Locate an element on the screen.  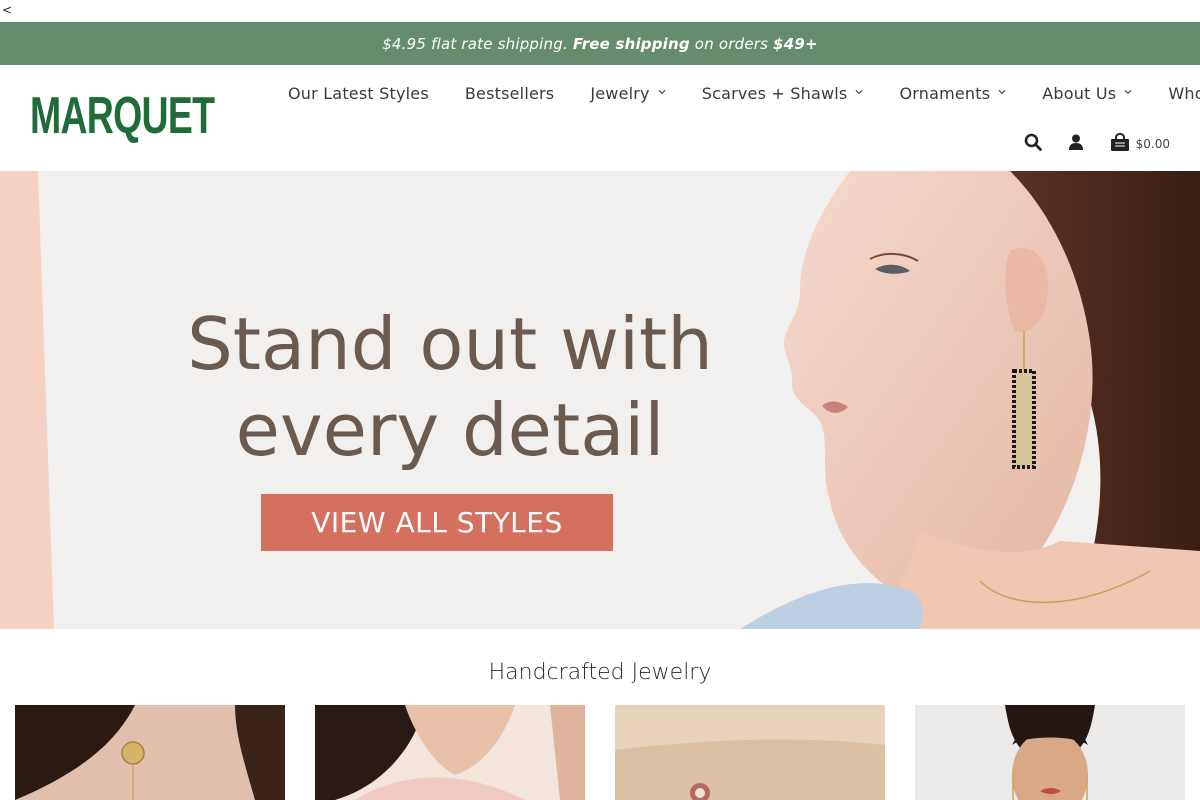
announcement-text-2: Free shipping is located at coordinates (631, 43).